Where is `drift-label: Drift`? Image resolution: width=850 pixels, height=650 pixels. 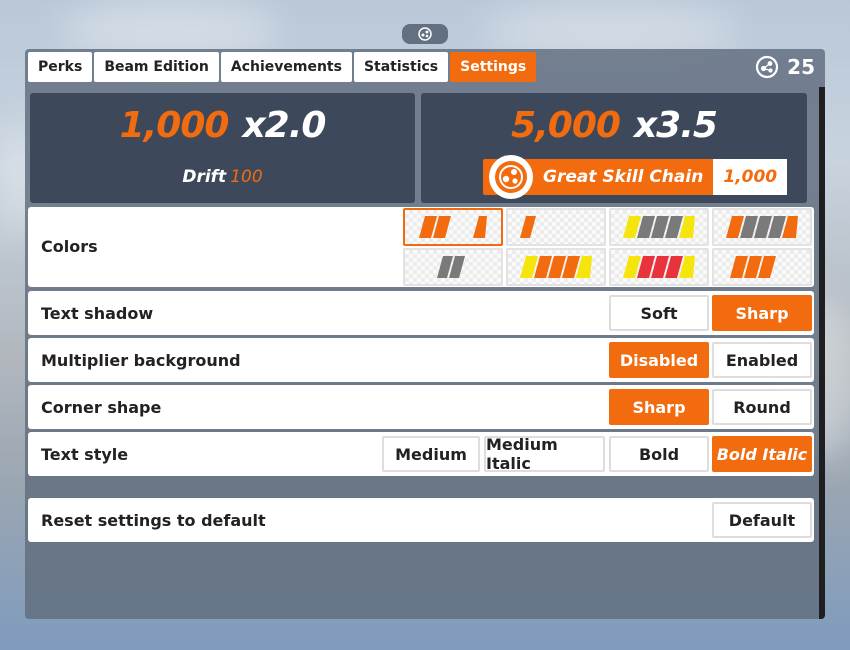 drift-label: Drift is located at coordinates (204, 177).